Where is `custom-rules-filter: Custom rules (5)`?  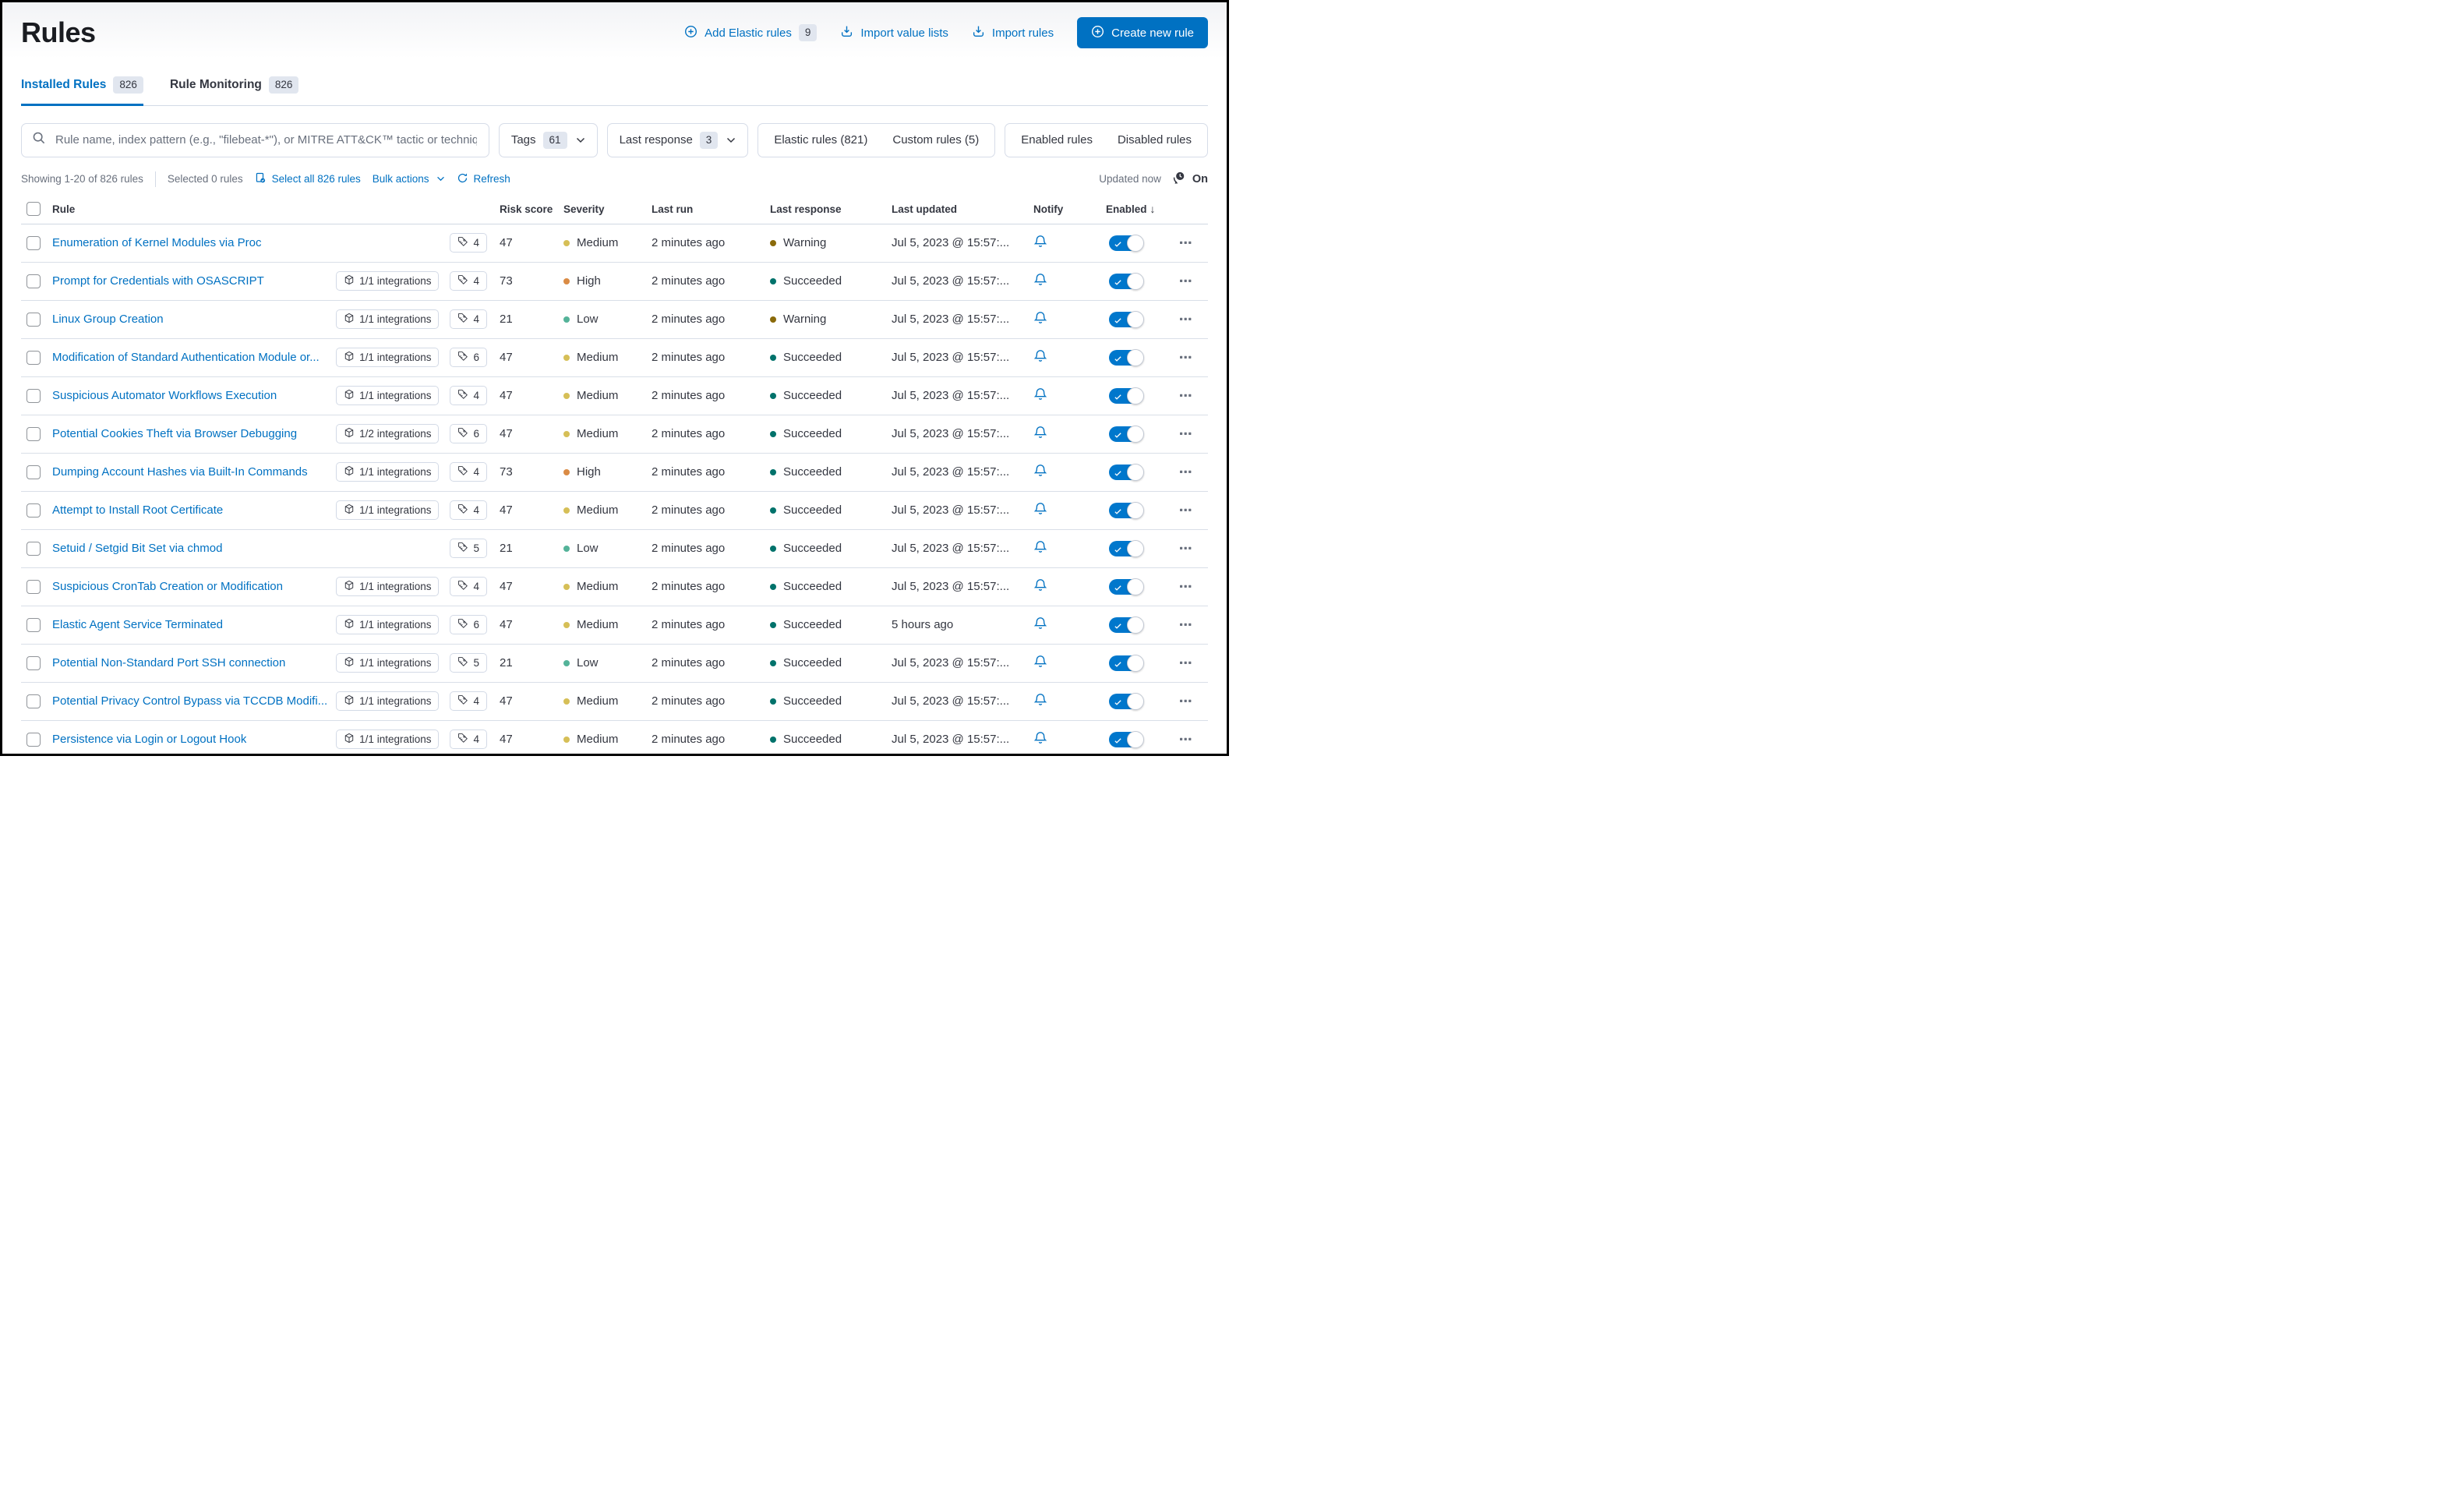
custom-rules-filter: Custom rules (5) is located at coordinates (936, 140).